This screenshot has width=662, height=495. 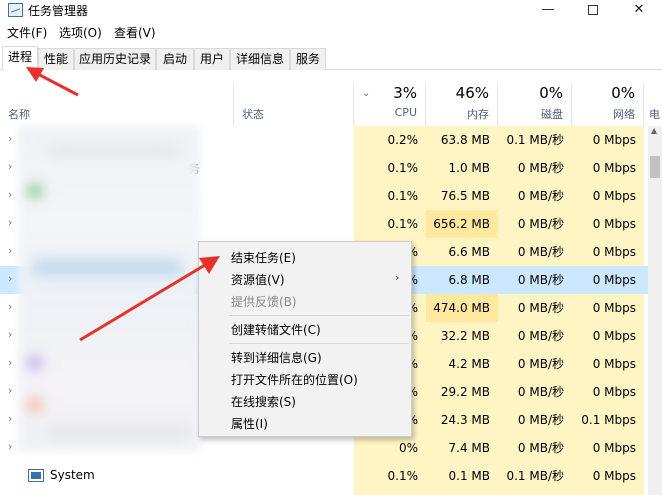 I want to click on cell-mem: 29.2 MB, so click(x=462, y=392).